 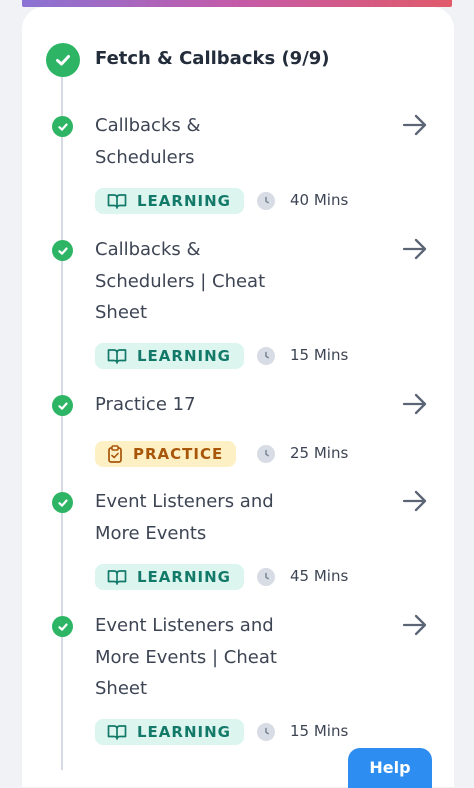 I want to click on clipboard-icon, so click(x=115, y=454).